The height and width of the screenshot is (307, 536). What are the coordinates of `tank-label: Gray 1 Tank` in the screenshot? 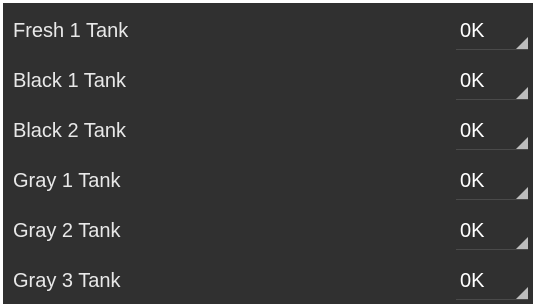 It's located at (67, 181).